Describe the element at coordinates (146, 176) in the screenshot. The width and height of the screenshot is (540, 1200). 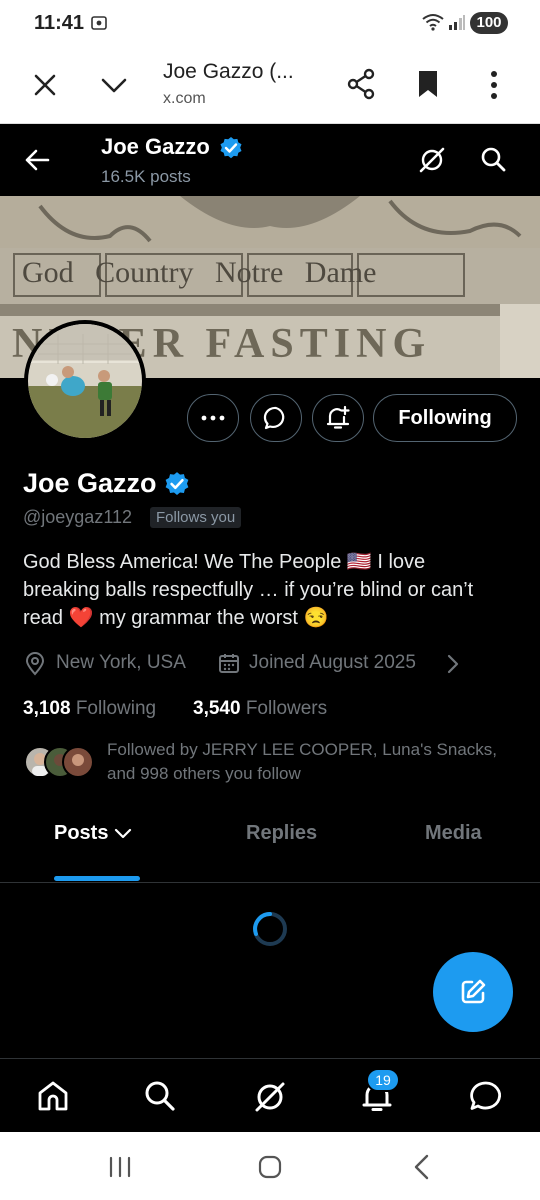
I see `header-post-count: 16.5K posts` at that location.